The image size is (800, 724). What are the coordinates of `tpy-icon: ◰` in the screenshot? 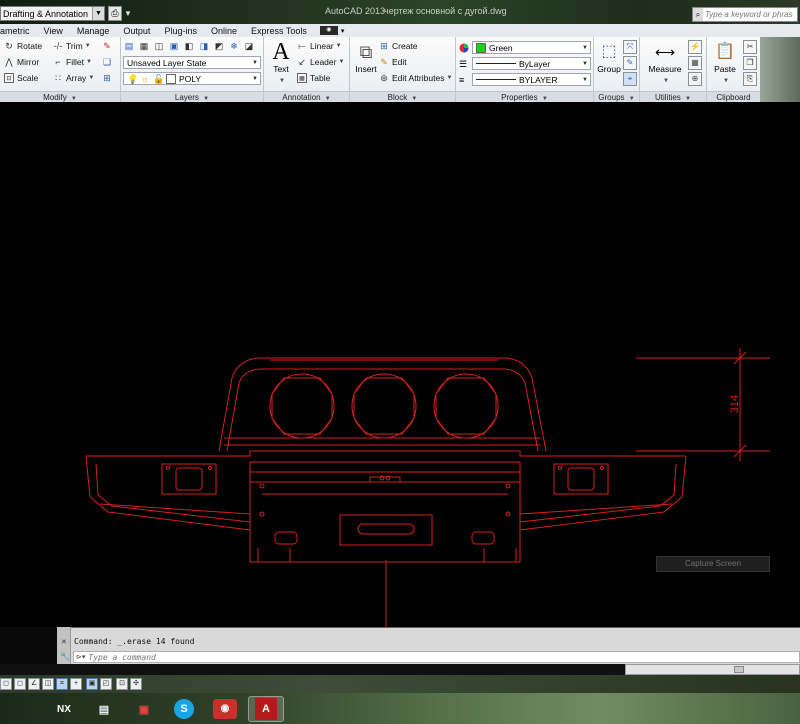 It's located at (106, 684).